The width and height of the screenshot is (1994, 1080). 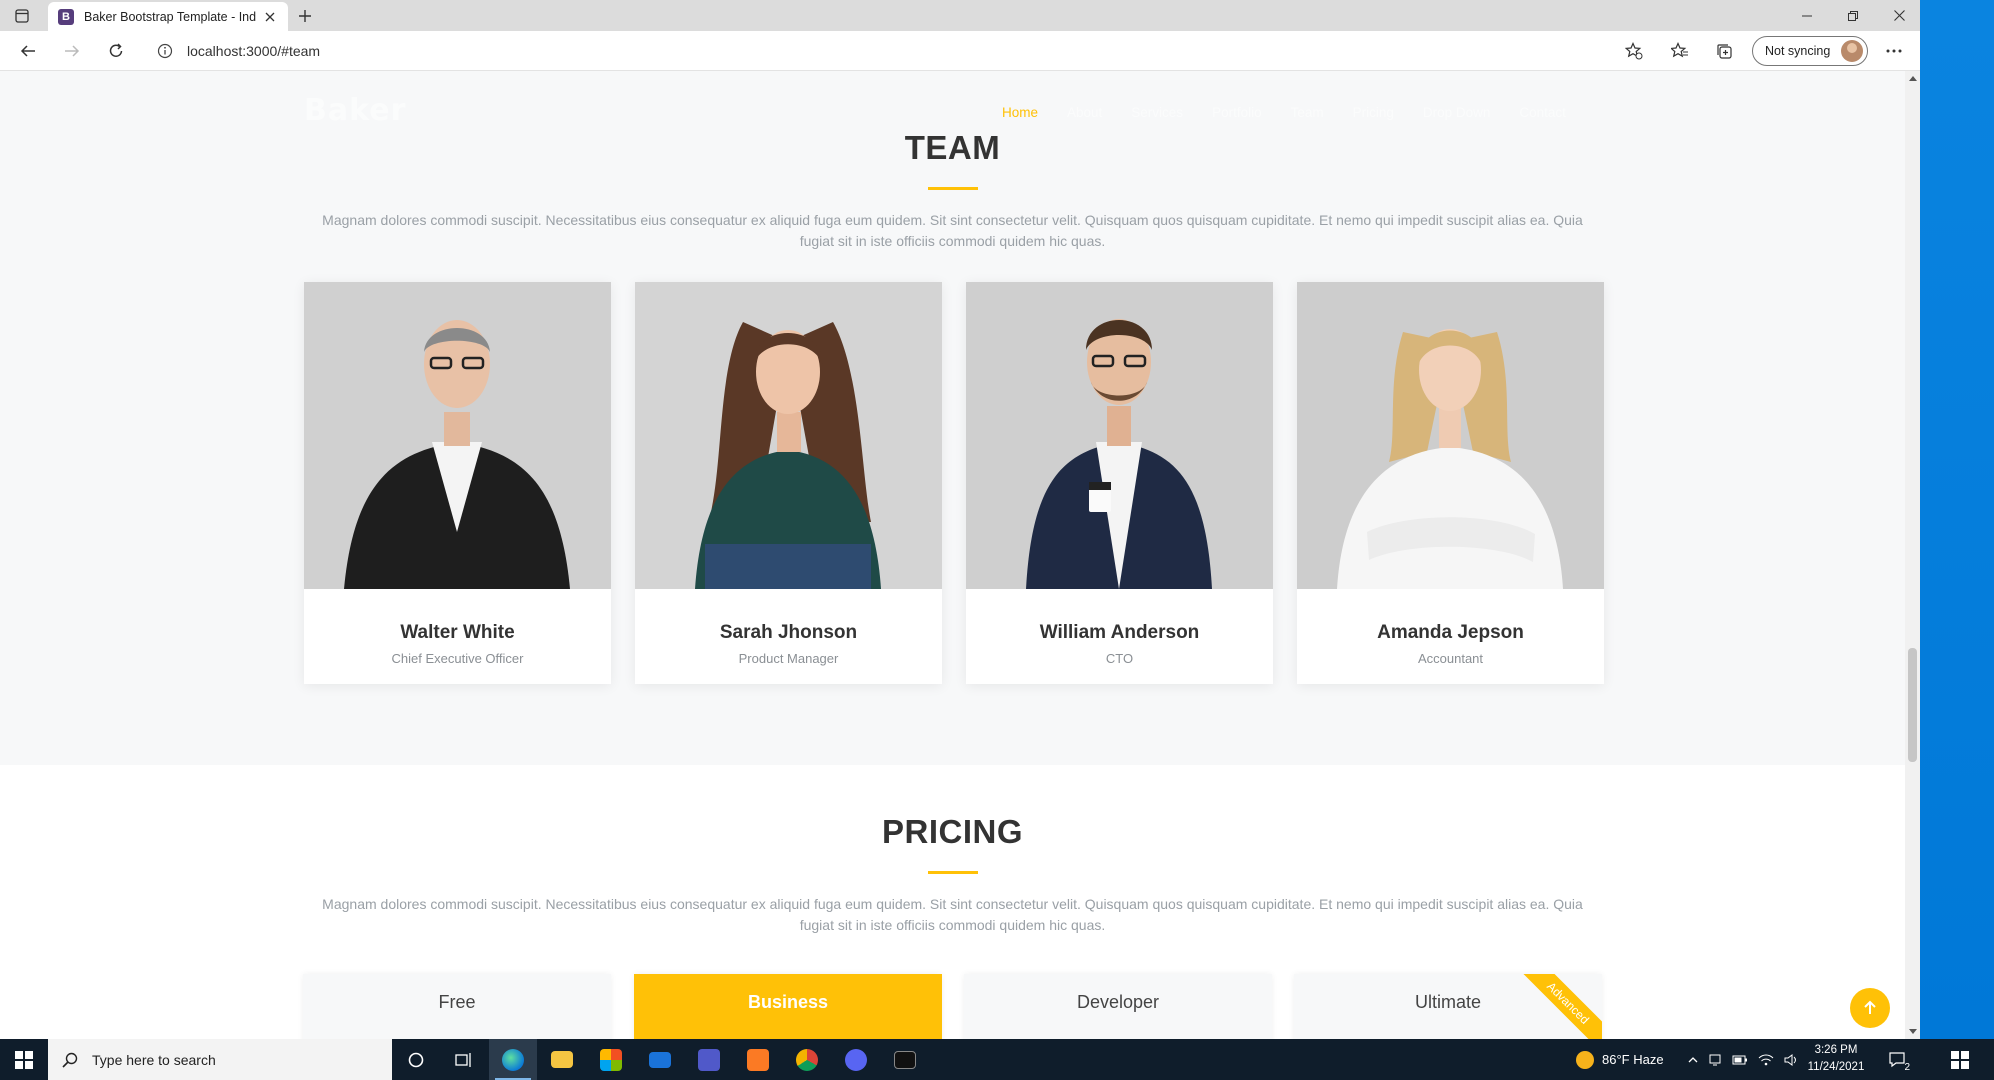 I want to click on tab-close-button, so click(x=270, y=17).